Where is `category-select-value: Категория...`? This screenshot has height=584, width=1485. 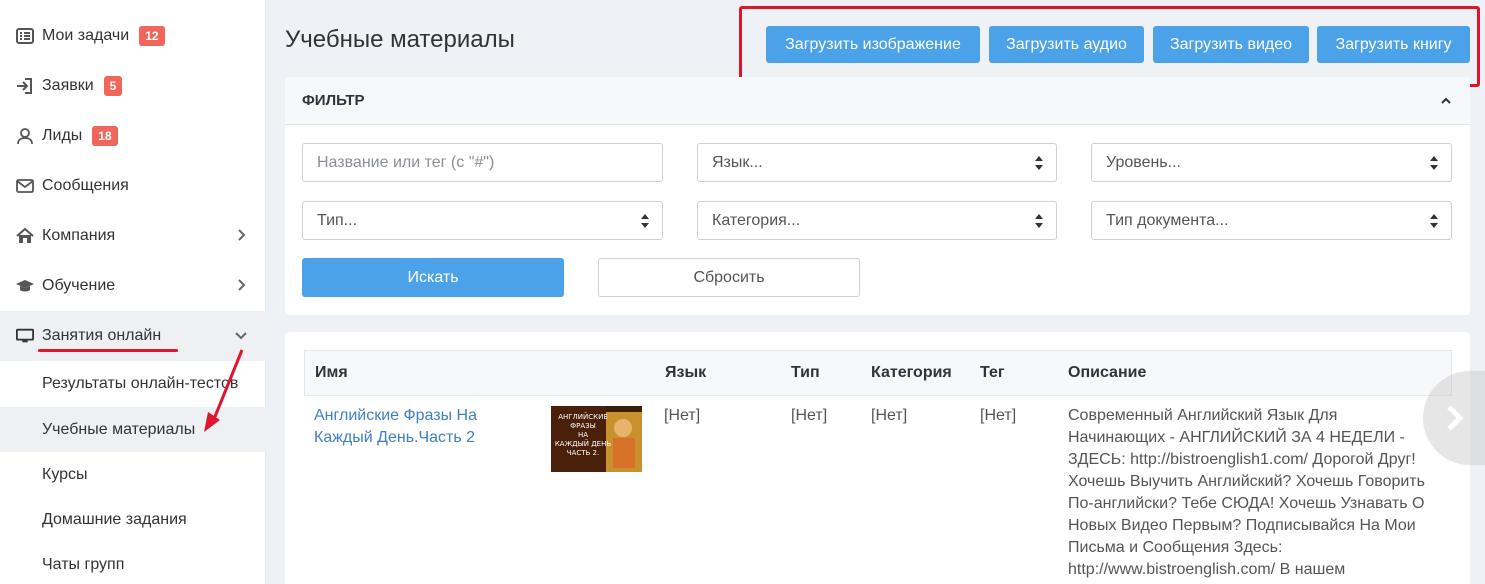
category-select-value: Категория... is located at coordinates (756, 220).